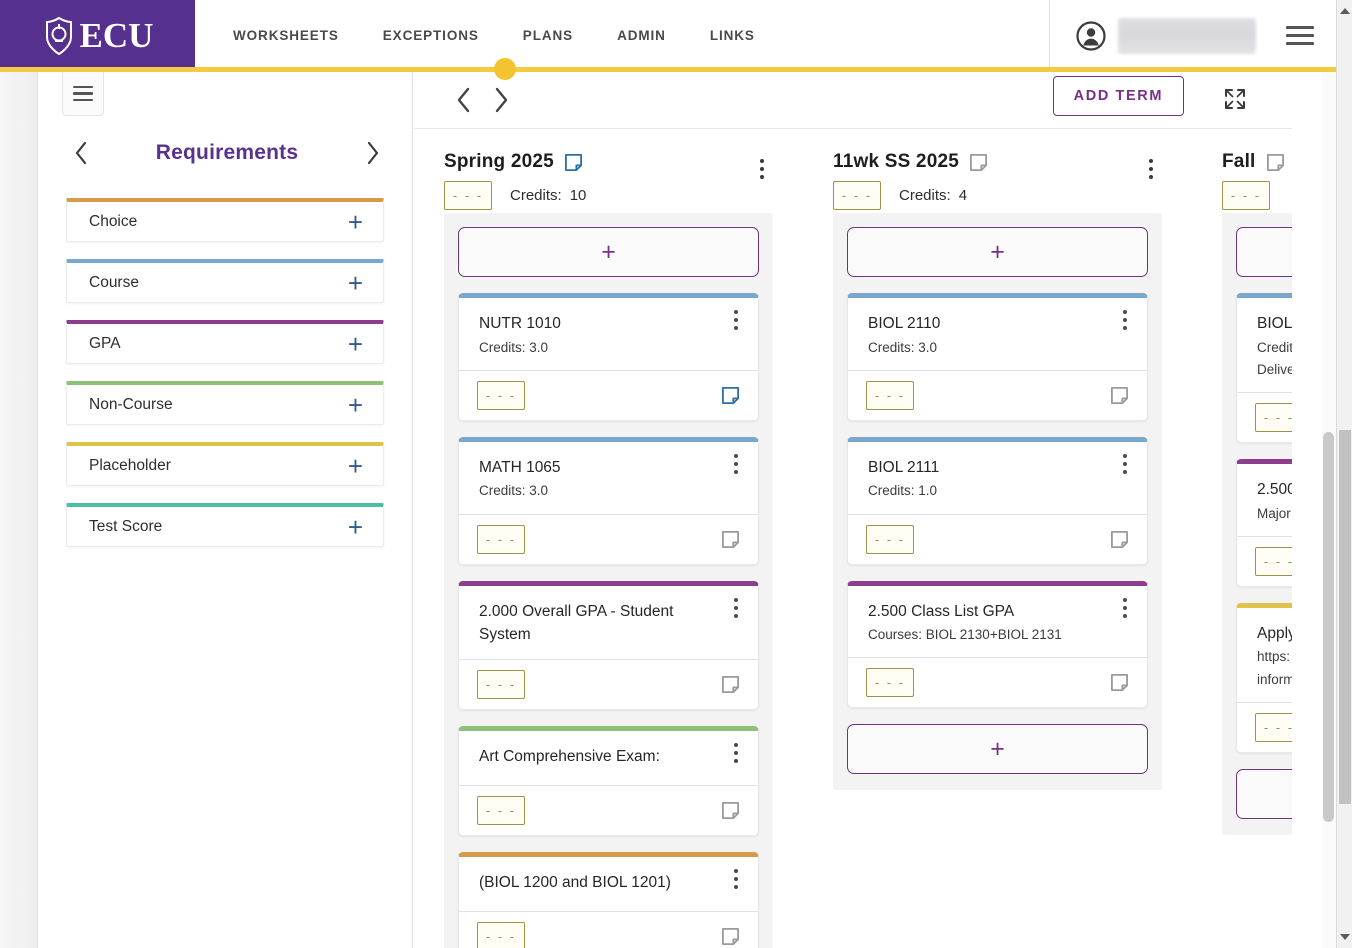 This screenshot has height=948, width=1352. Describe the element at coordinates (97, 35) in the screenshot. I see `brand-logo: ECU` at that location.